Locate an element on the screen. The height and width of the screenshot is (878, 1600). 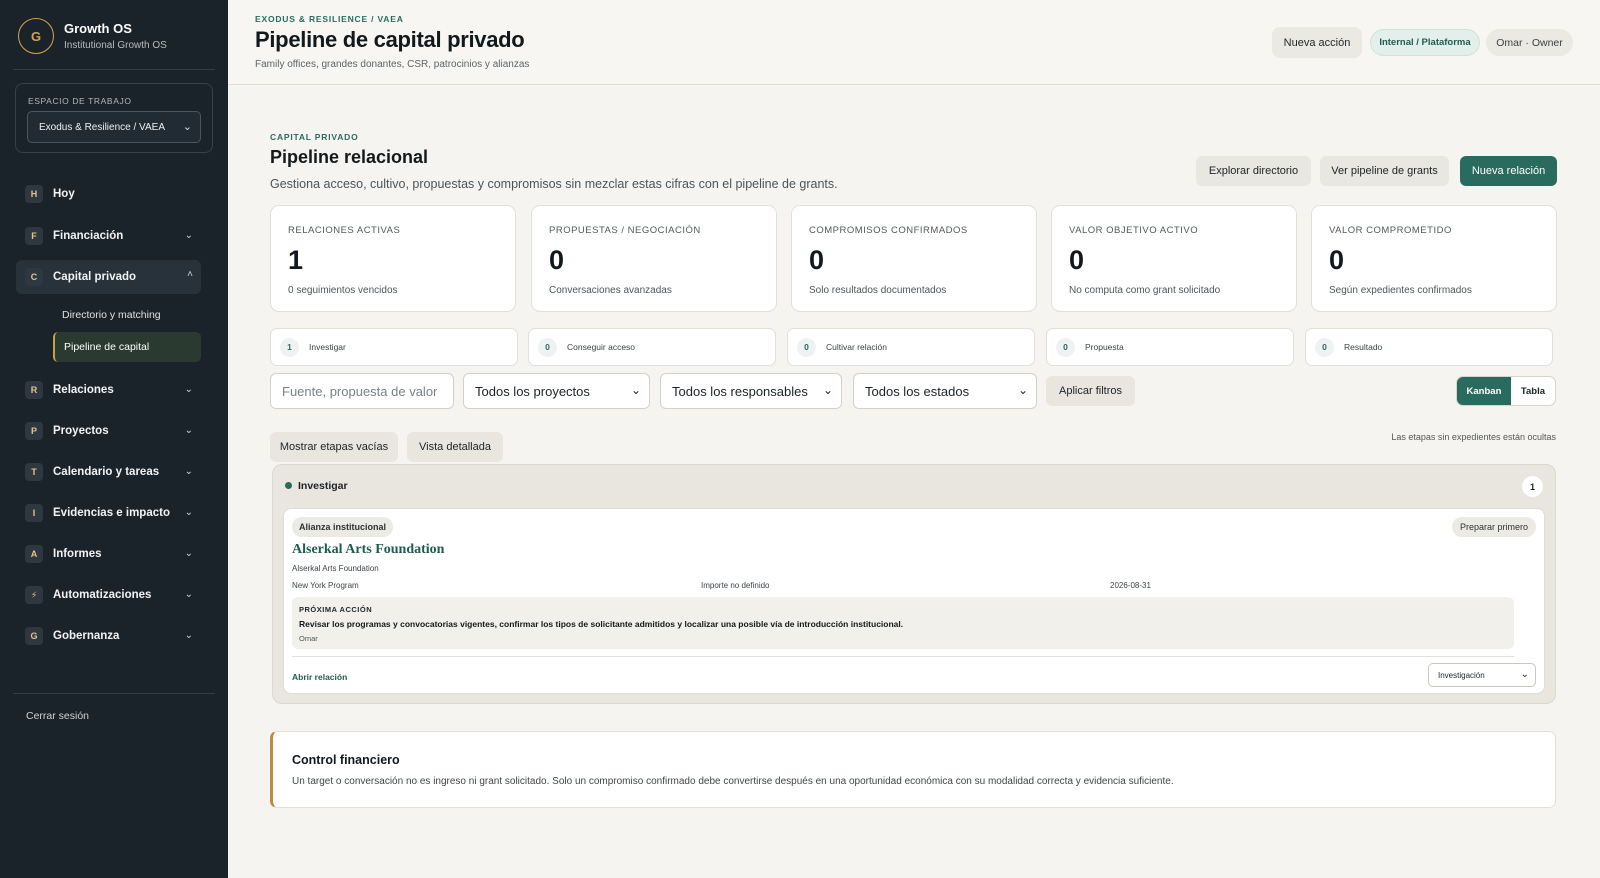
stage-select: Investigación ⌄ is located at coordinates (1482, 675).